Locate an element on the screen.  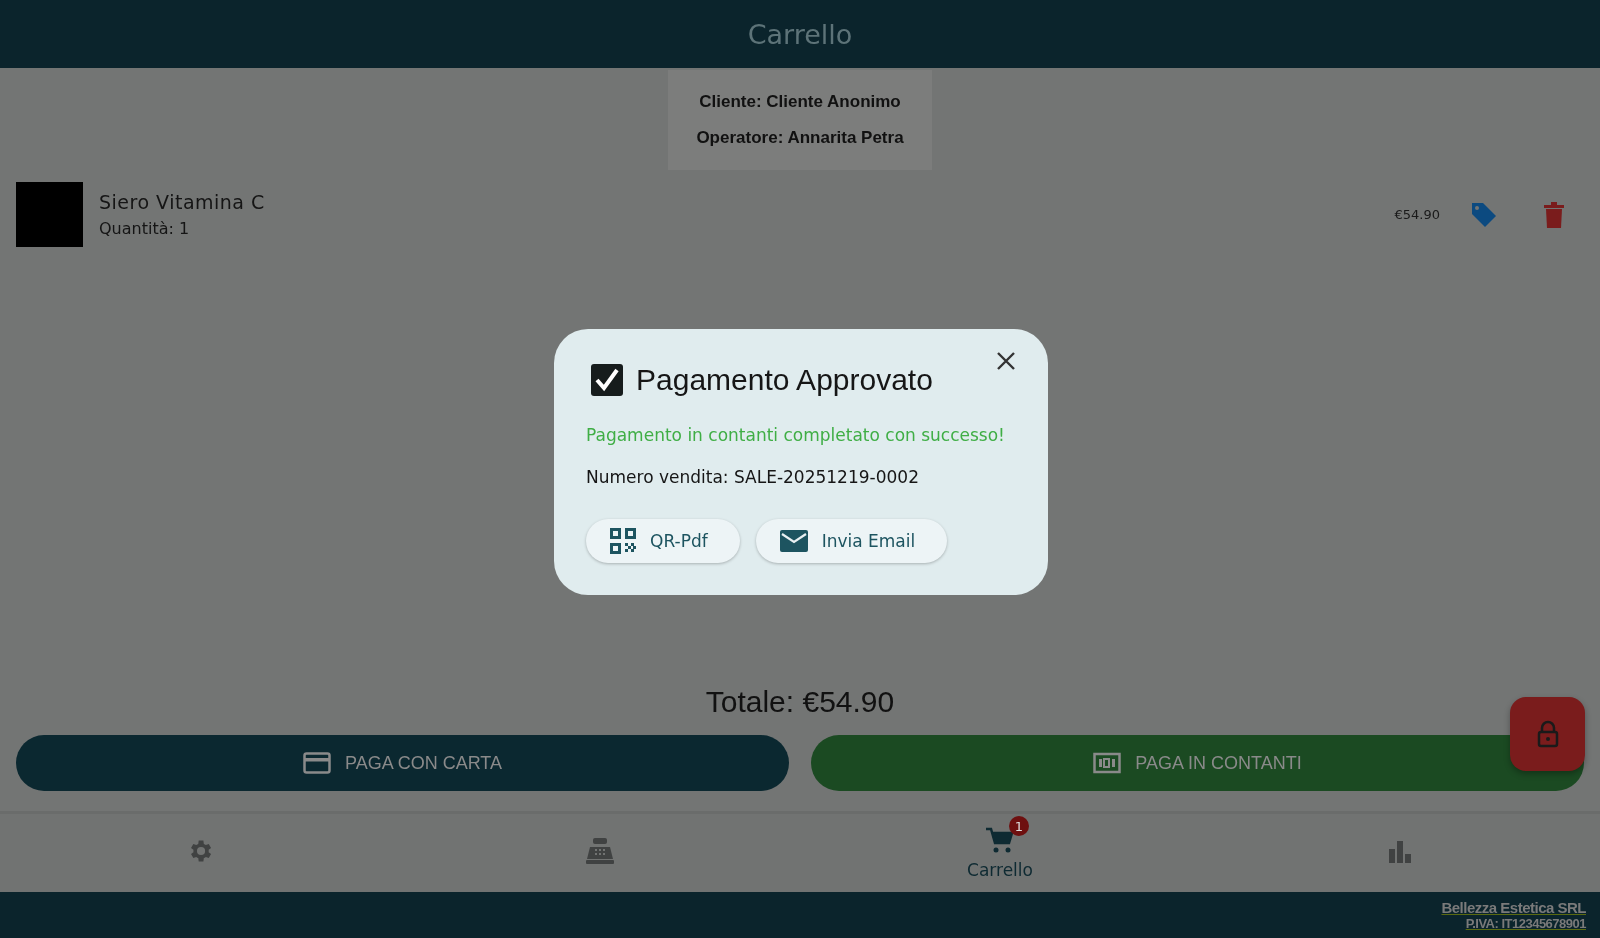
pay-card-button: PAGA CON CARTA is located at coordinates (402, 763).